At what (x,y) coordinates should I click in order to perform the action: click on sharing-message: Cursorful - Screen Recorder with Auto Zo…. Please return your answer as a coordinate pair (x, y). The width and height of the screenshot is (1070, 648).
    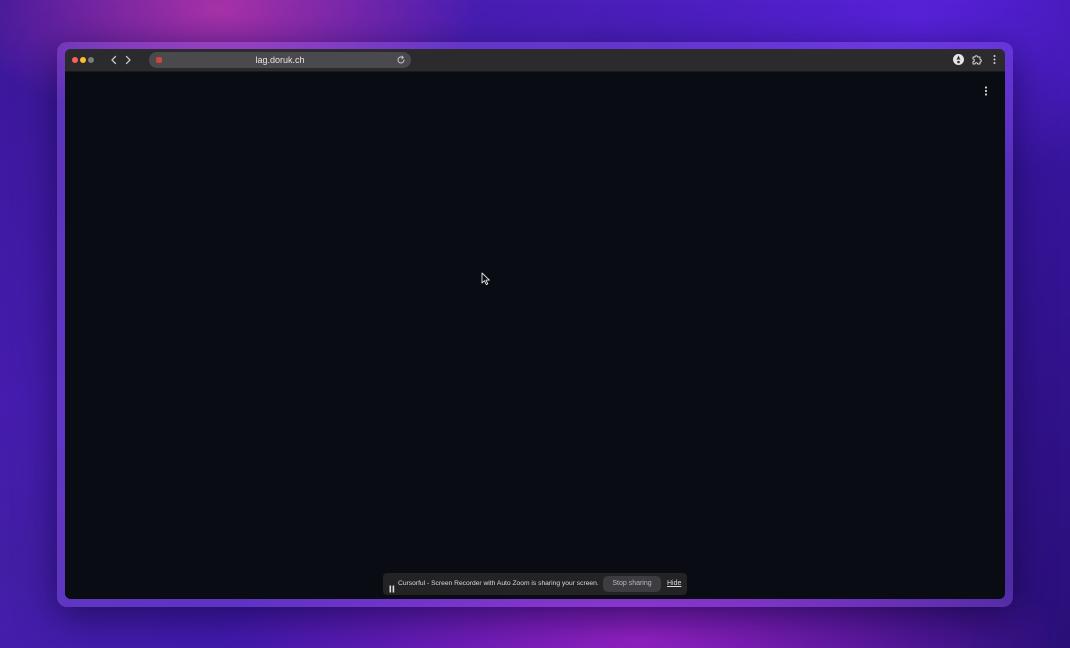
    Looking at the image, I should click on (498, 583).